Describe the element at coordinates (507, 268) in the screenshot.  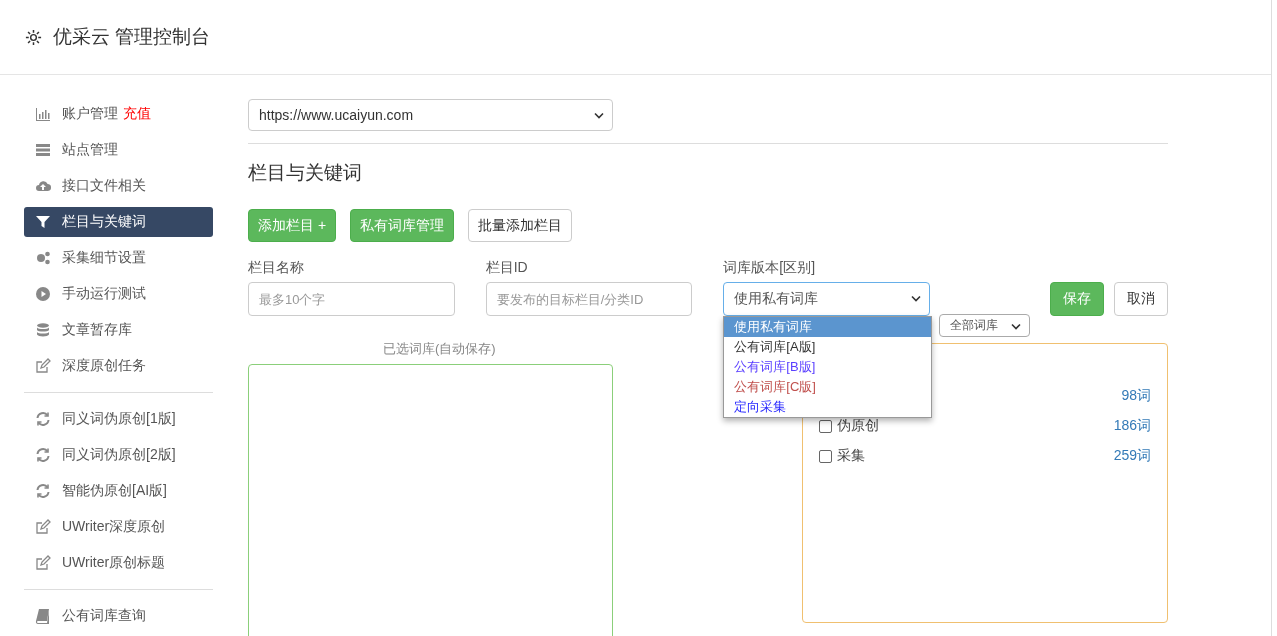
I see `field-label: 栏目ID` at that location.